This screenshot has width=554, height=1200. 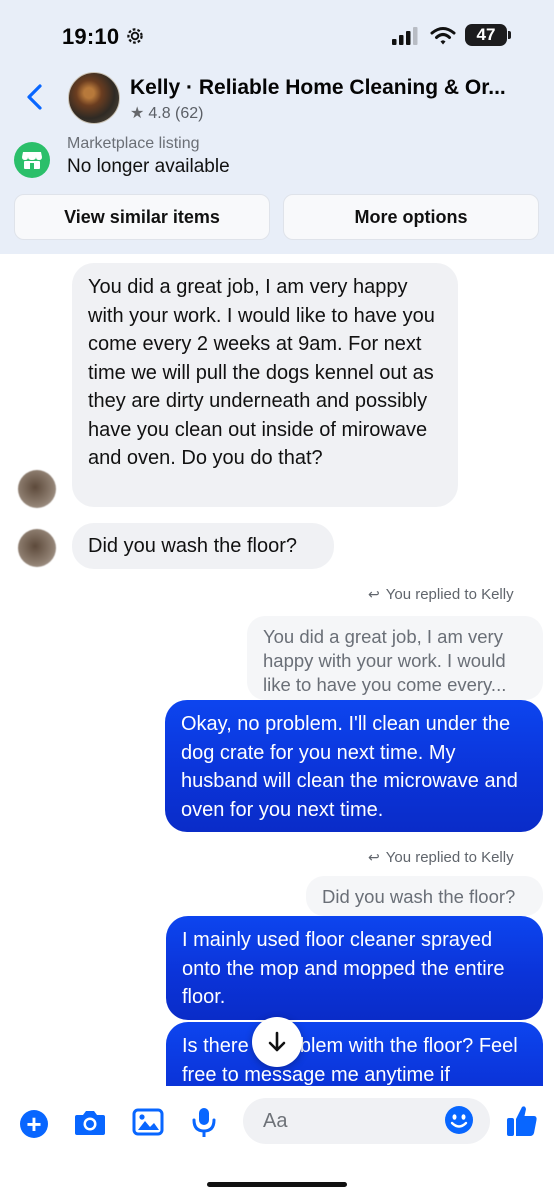 I want to click on settings-gear-icon, so click(x=135, y=36).